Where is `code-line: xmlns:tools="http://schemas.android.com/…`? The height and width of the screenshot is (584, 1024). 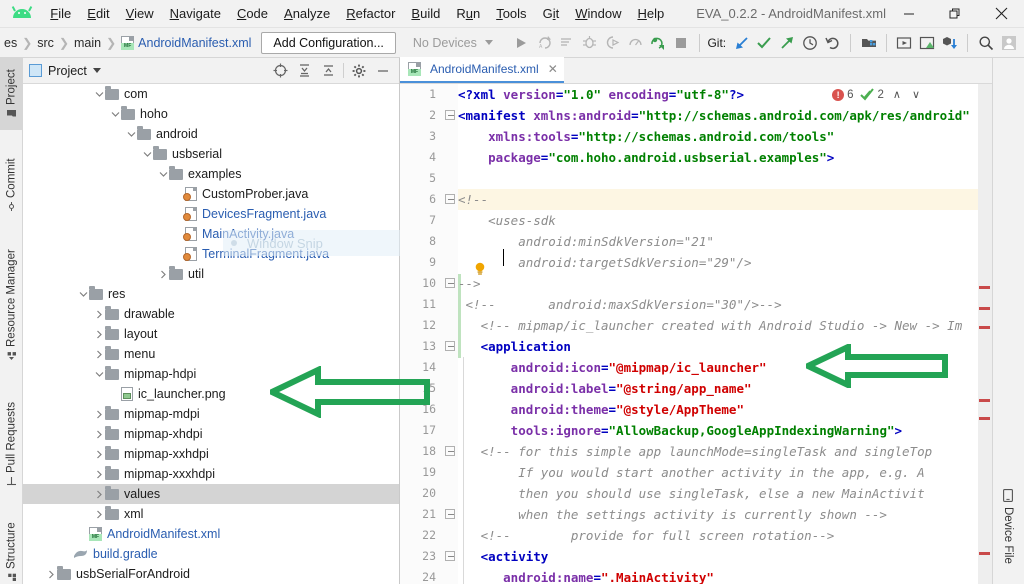 code-line: xmlns:tools="http://schemas.android.com/… is located at coordinates (725, 136).